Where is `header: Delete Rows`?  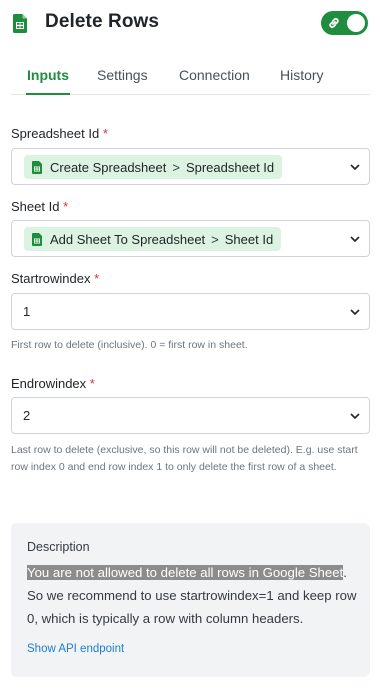
header: Delete Rows is located at coordinates (190, 24).